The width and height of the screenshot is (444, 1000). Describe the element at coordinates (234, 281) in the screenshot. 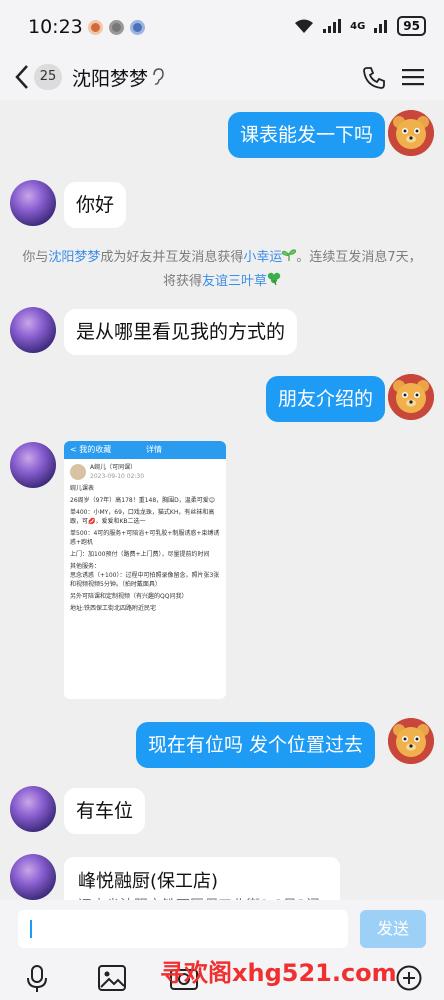

I see `friendship-clover-link: 友谊三叶草` at that location.